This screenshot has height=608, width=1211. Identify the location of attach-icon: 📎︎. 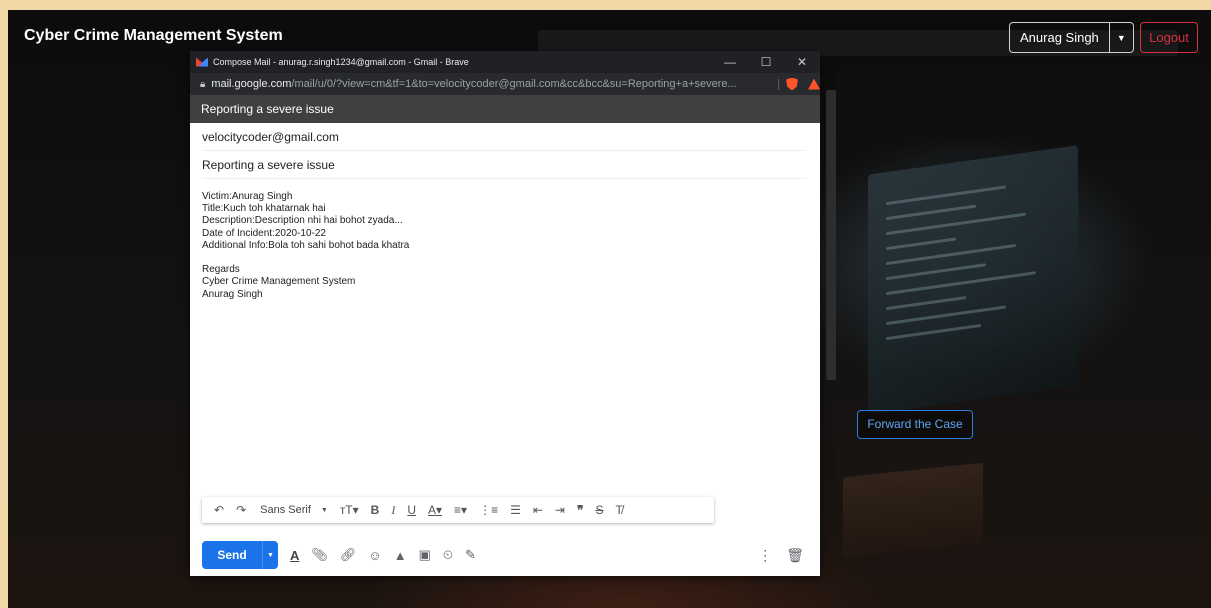
(319, 555).